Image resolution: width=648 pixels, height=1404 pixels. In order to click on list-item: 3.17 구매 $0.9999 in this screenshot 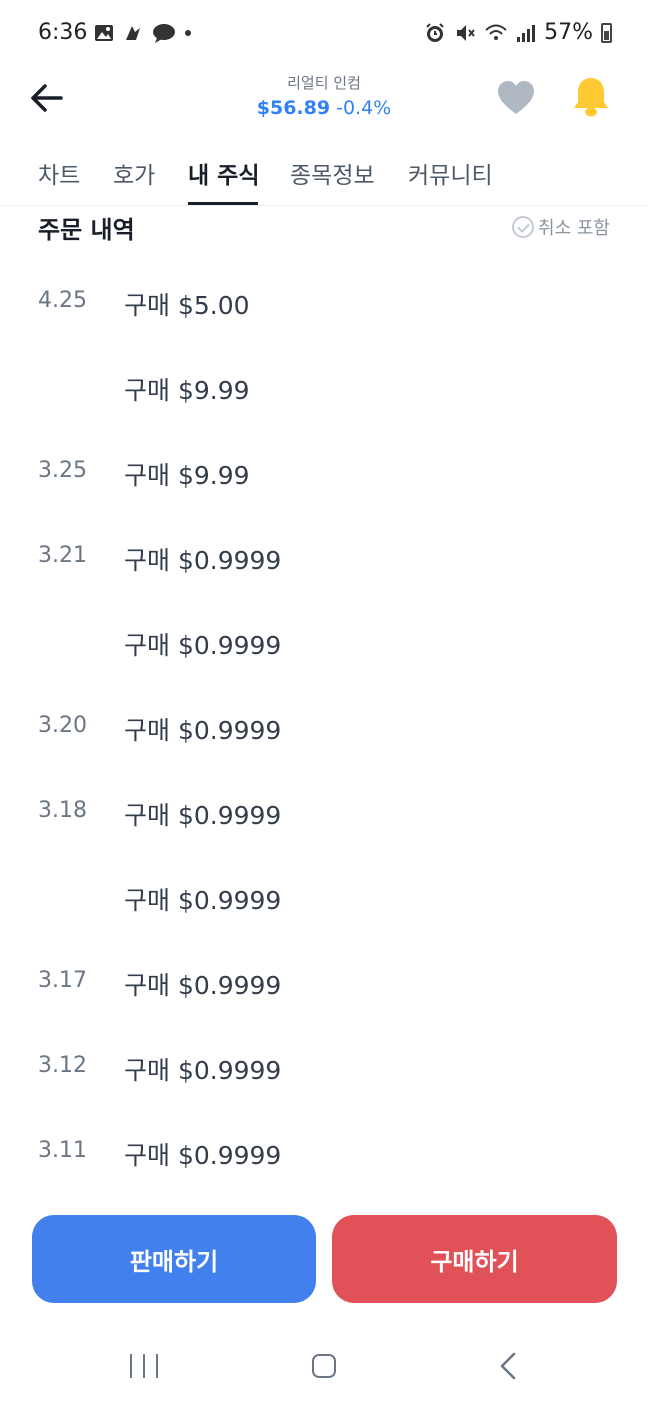, I will do `click(324, 998)`.